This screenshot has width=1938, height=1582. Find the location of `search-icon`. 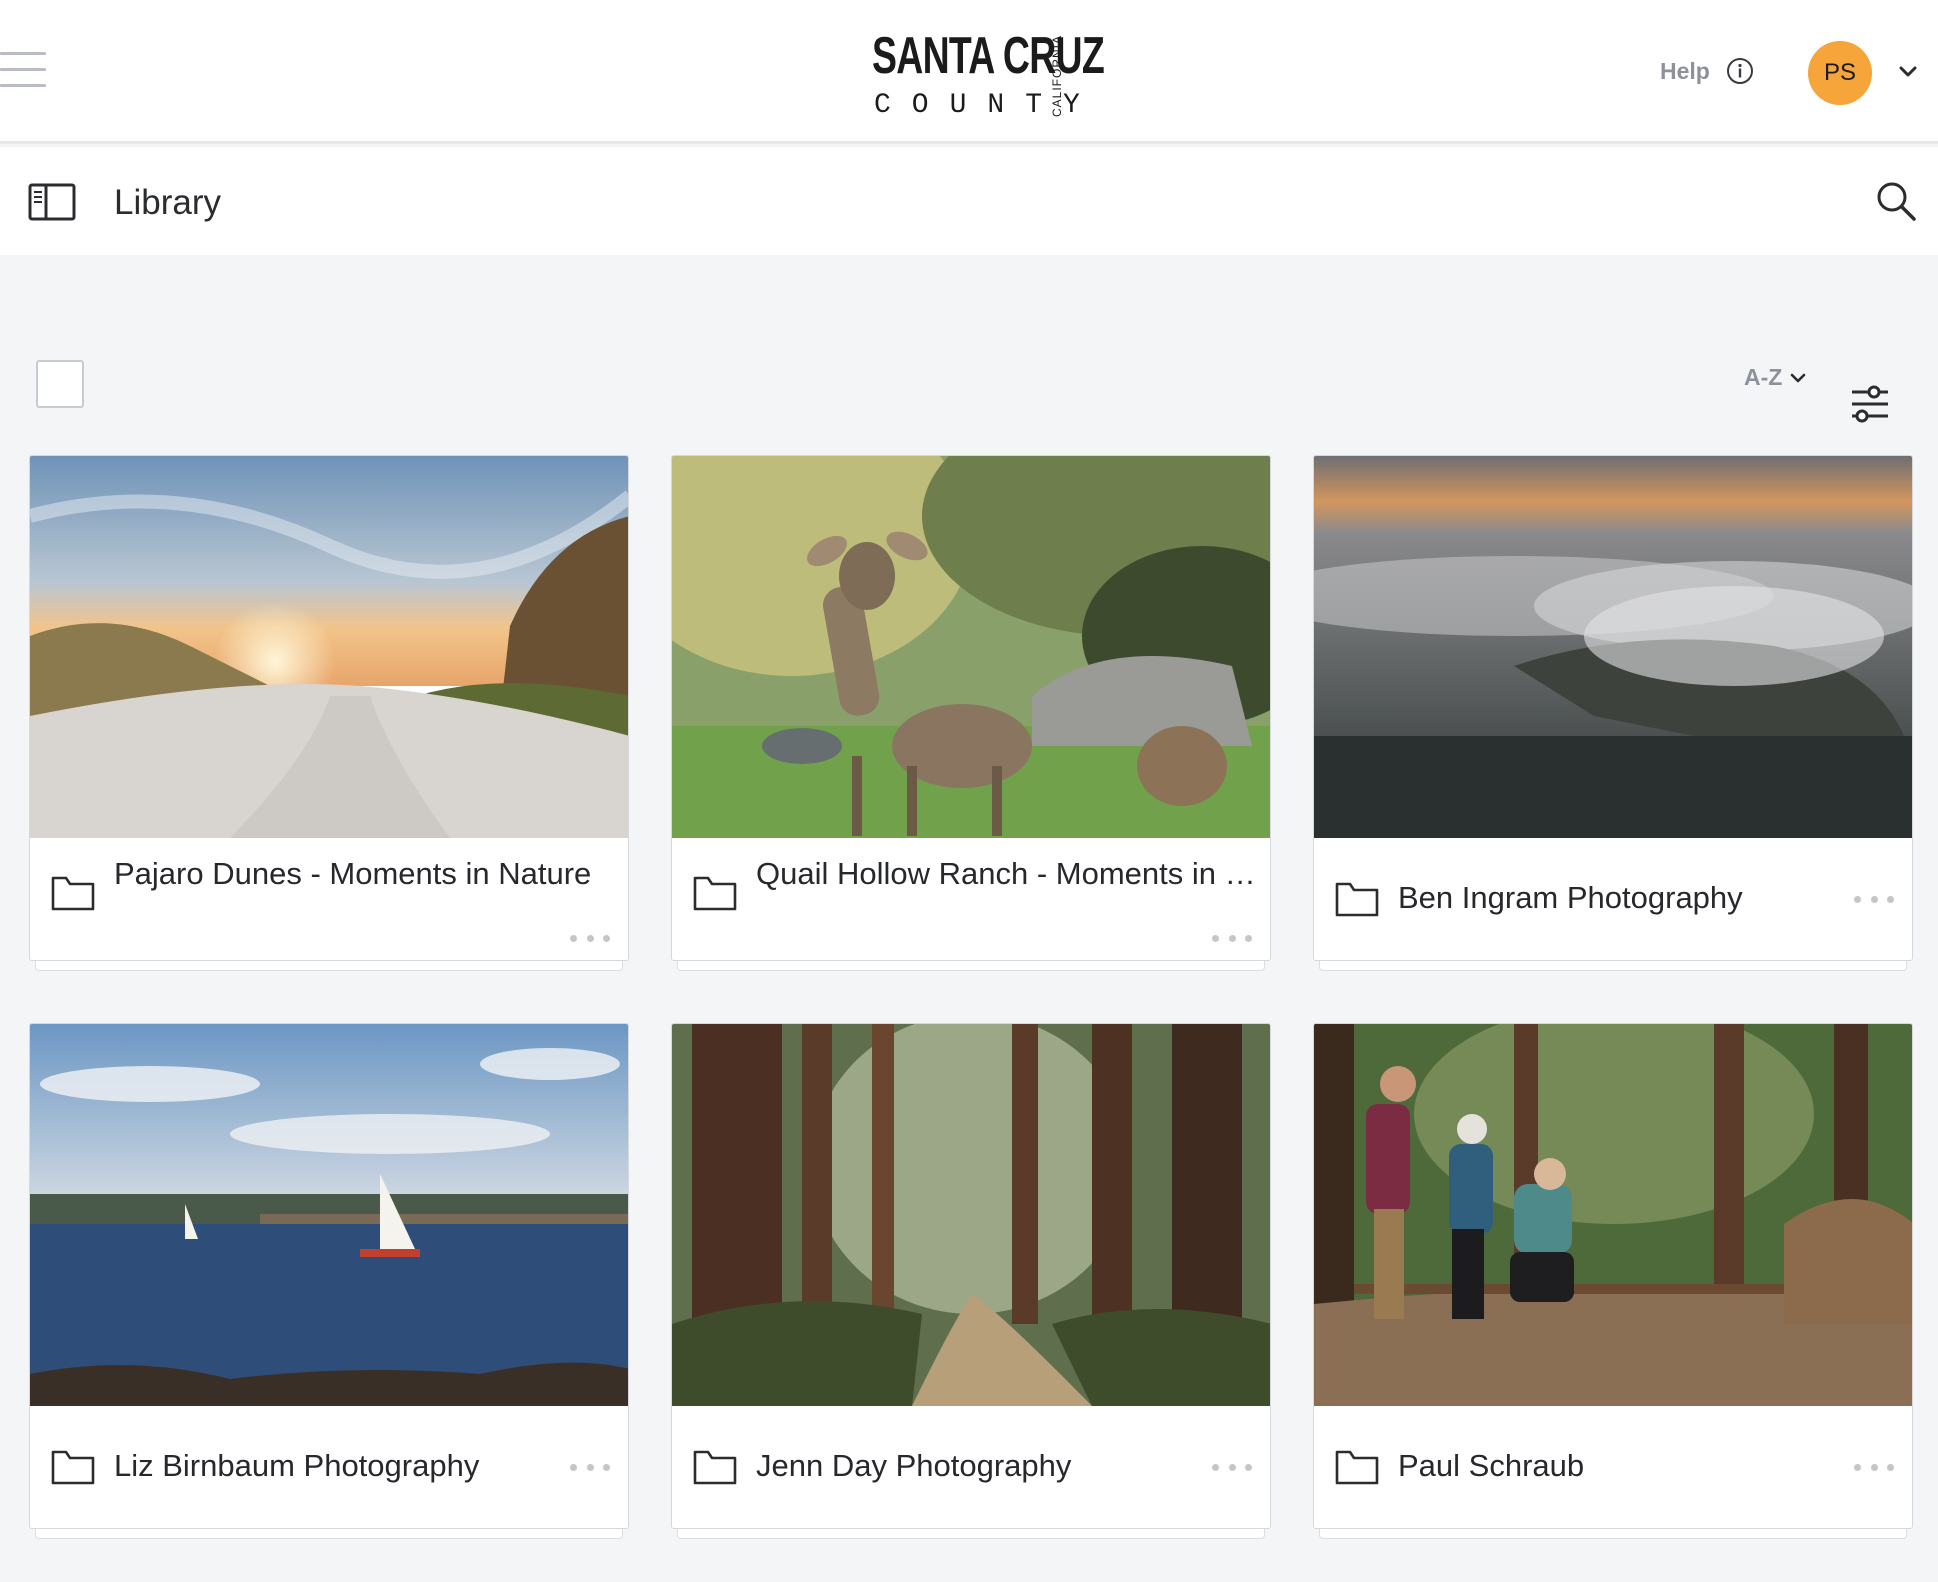

search-icon is located at coordinates (1896, 201).